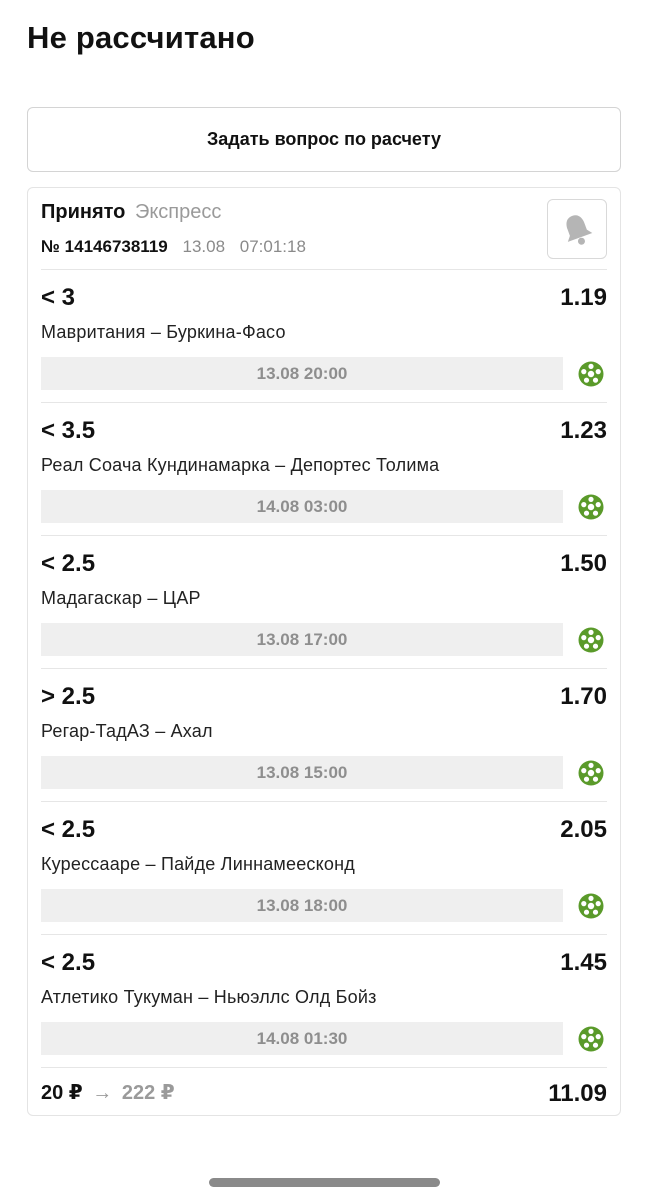 The image size is (648, 1200). What do you see at coordinates (127, 731) in the screenshot?
I see `event-teams: Регар-ТадАЗ – Ахал` at bounding box center [127, 731].